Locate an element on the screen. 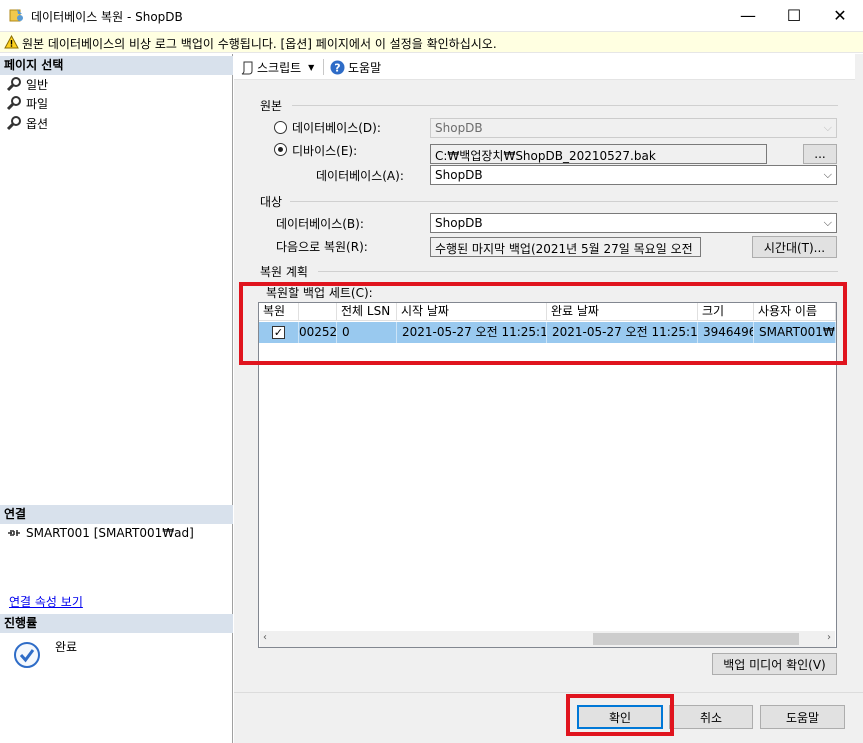 The image size is (863, 743). destination-database-combo: ShopDB ⌵ is located at coordinates (633, 223).